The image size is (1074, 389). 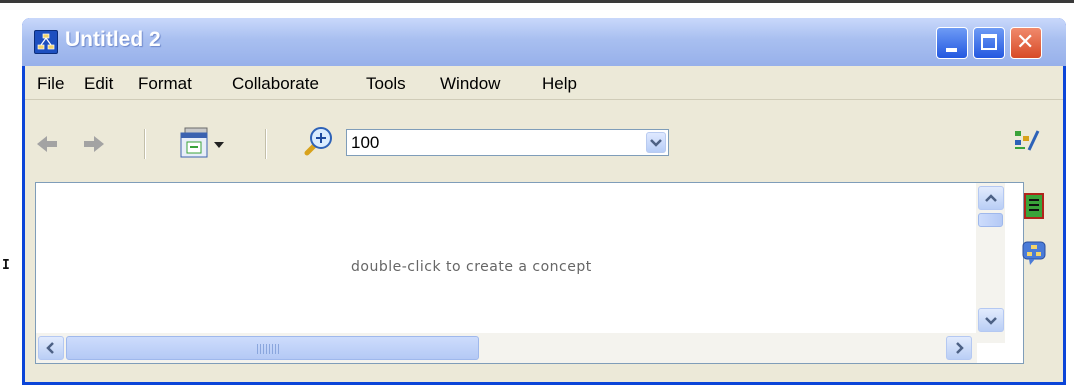 What do you see at coordinates (202, 142) in the screenshot?
I see `view-dropdown-icon` at bounding box center [202, 142].